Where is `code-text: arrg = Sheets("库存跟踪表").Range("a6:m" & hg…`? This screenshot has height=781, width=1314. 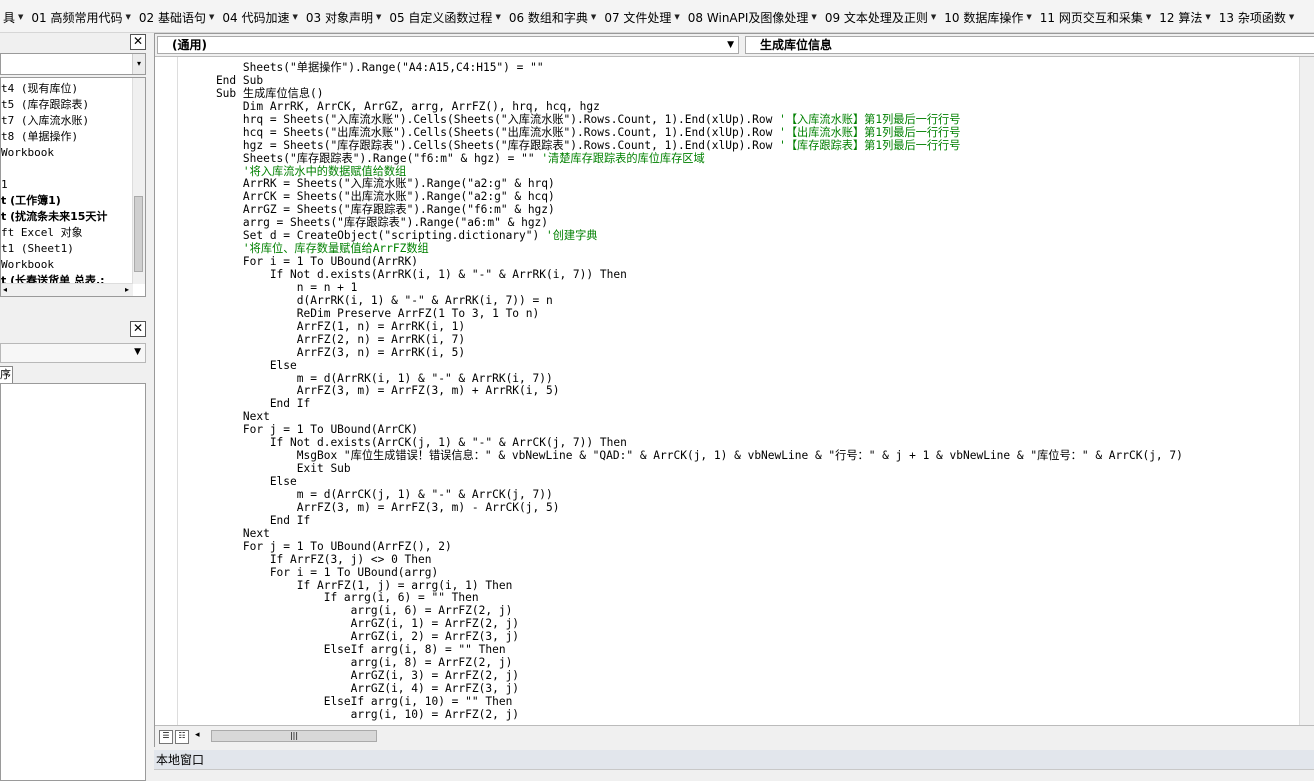 code-text: arrg = Sheets("库存跟踪表").Range("a6:m" & hg… is located at coordinates (369, 223).